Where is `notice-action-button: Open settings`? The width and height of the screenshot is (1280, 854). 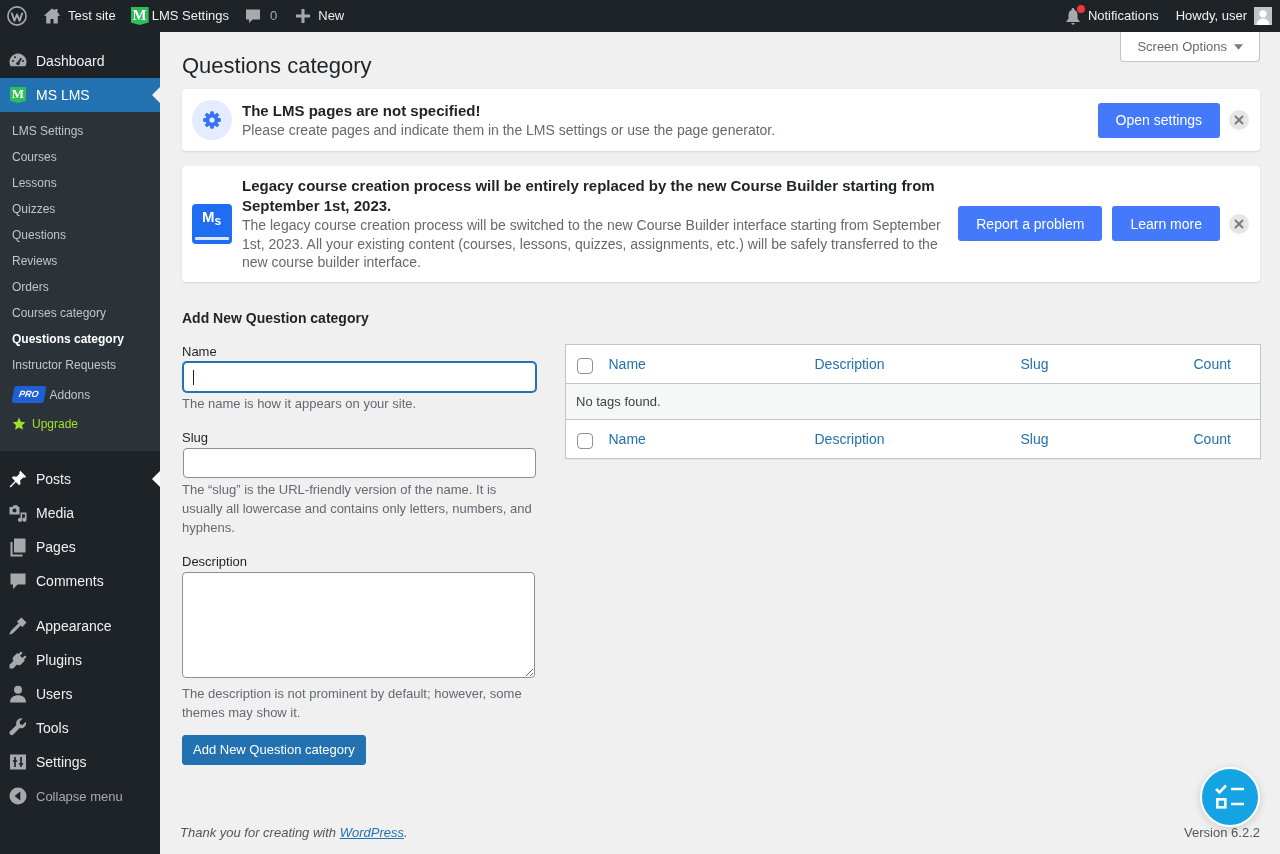 notice-action-button: Open settings is located at coordinates (1158, 120).